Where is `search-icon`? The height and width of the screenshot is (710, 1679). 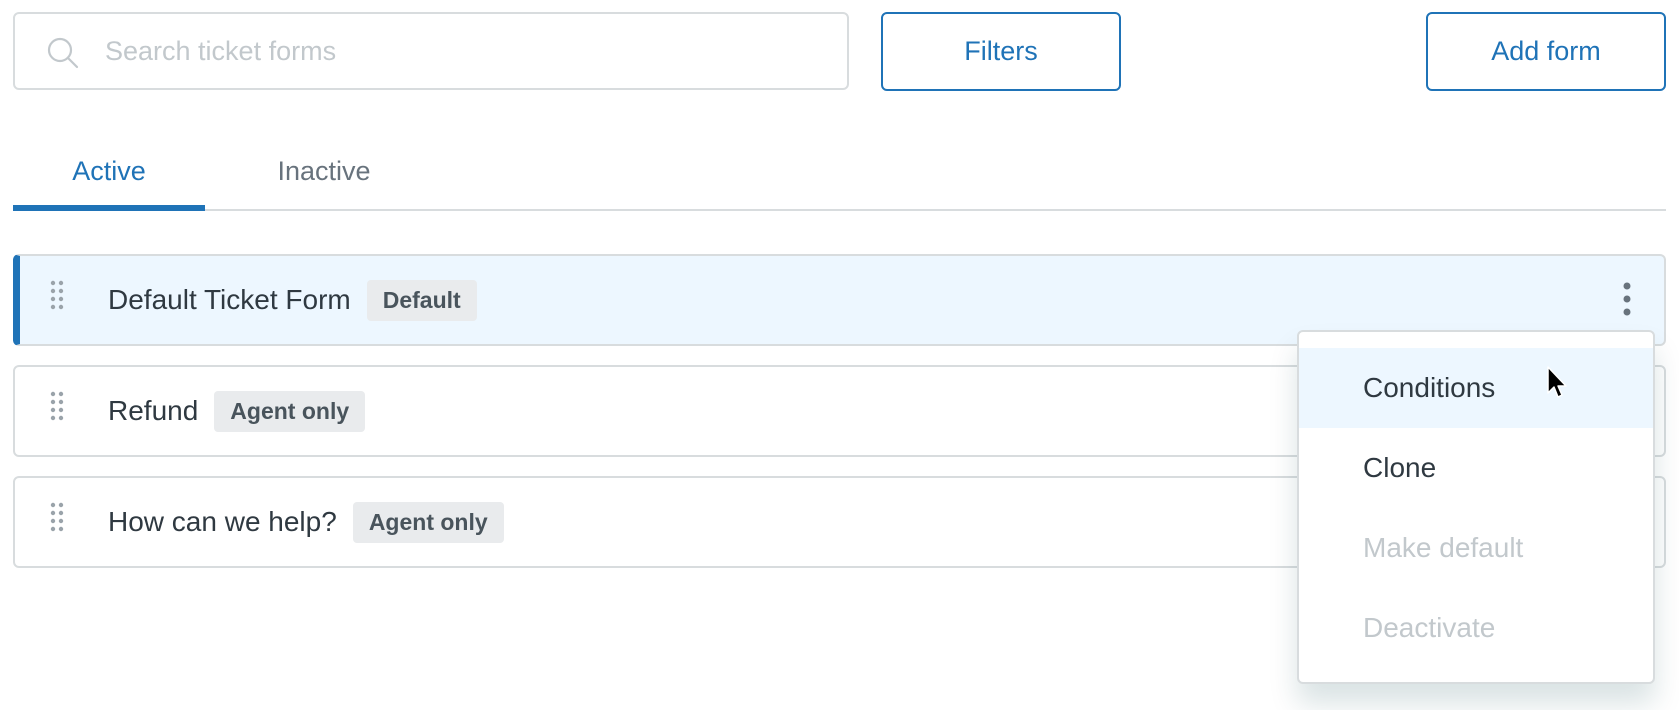 search-icon is located at coordinates (63, 53).